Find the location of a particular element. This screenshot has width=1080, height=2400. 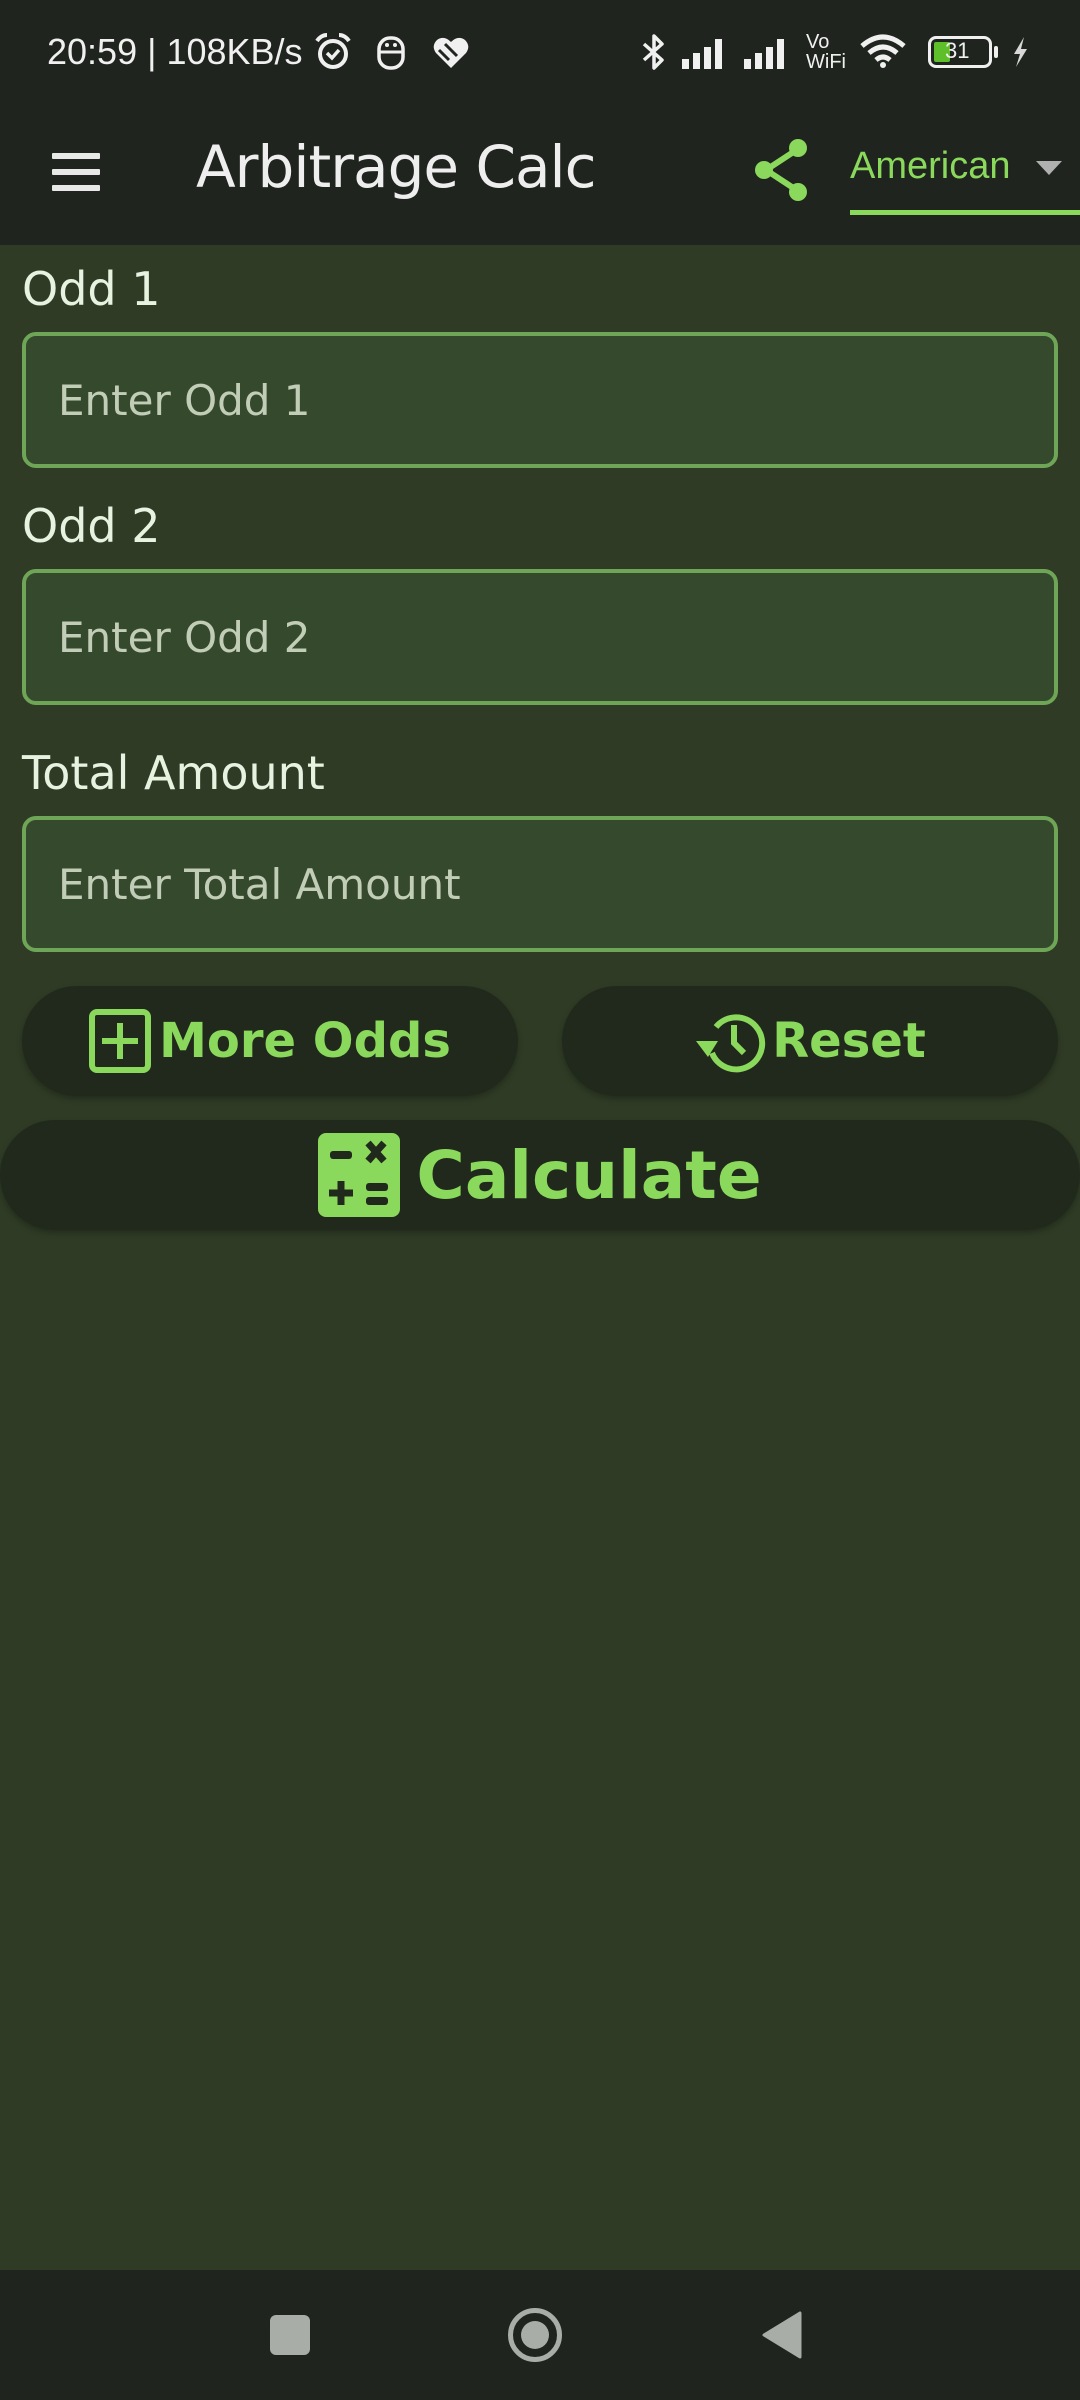

total-amount-field is located at coordinates (540, 884).